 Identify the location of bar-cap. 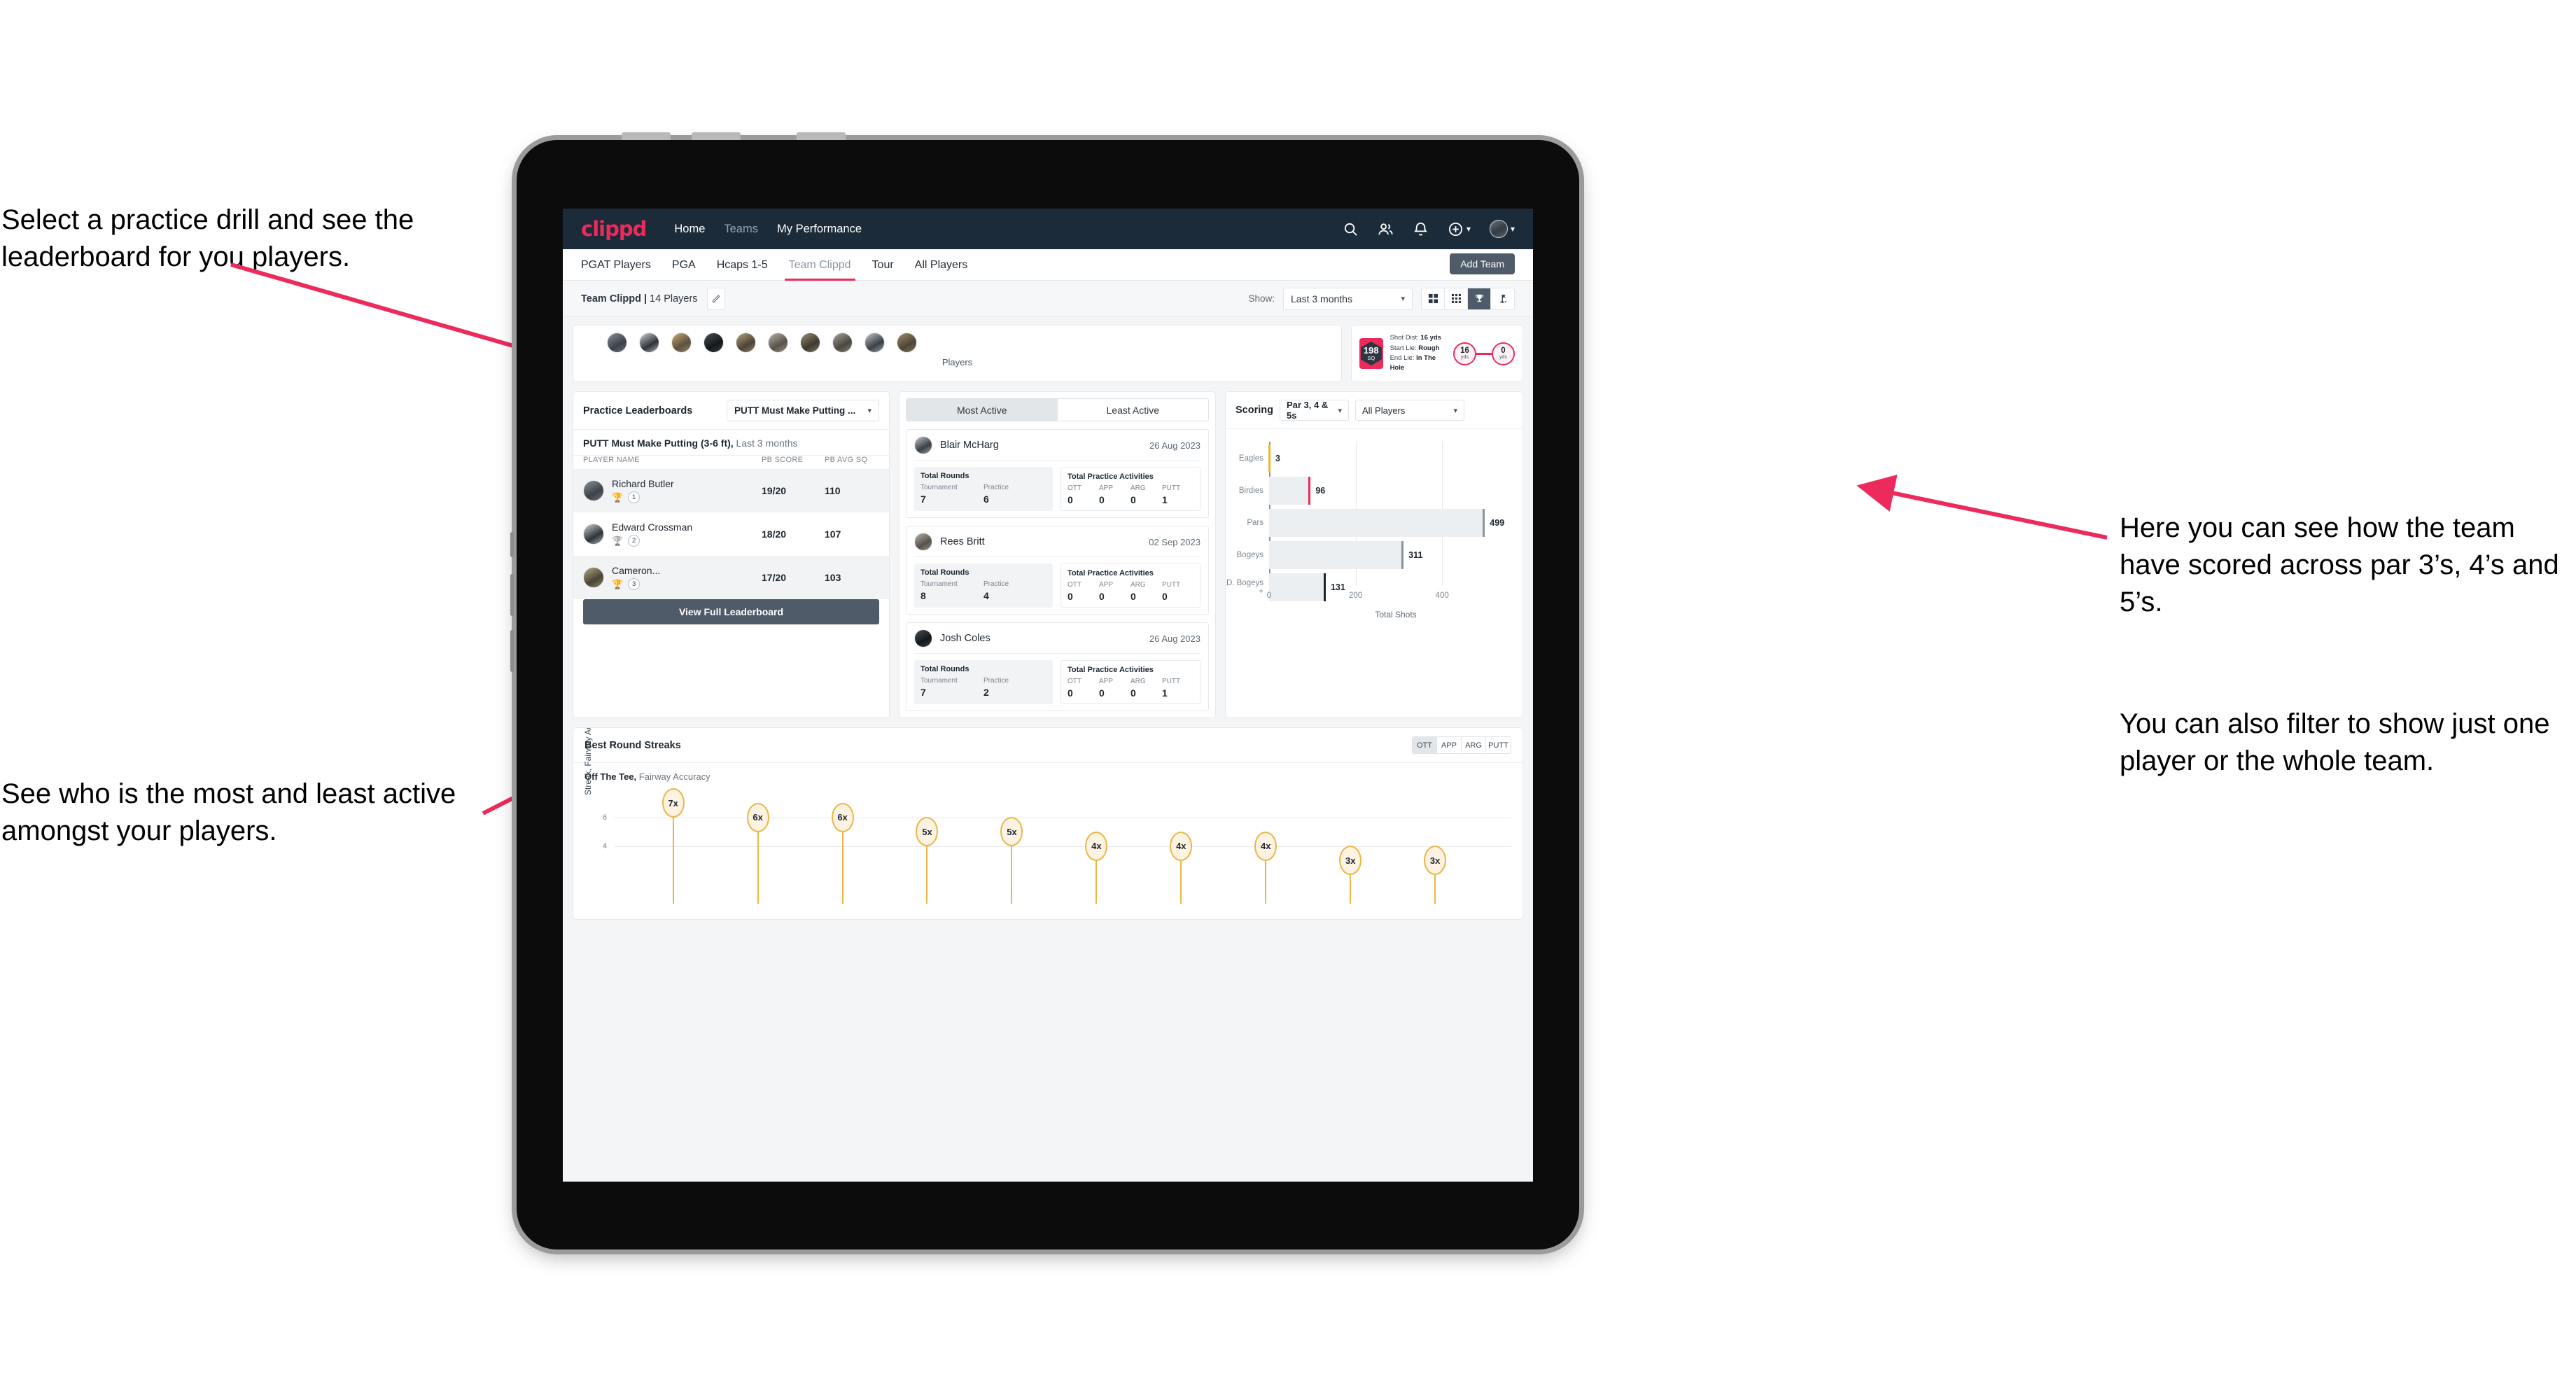
(1309, 491).